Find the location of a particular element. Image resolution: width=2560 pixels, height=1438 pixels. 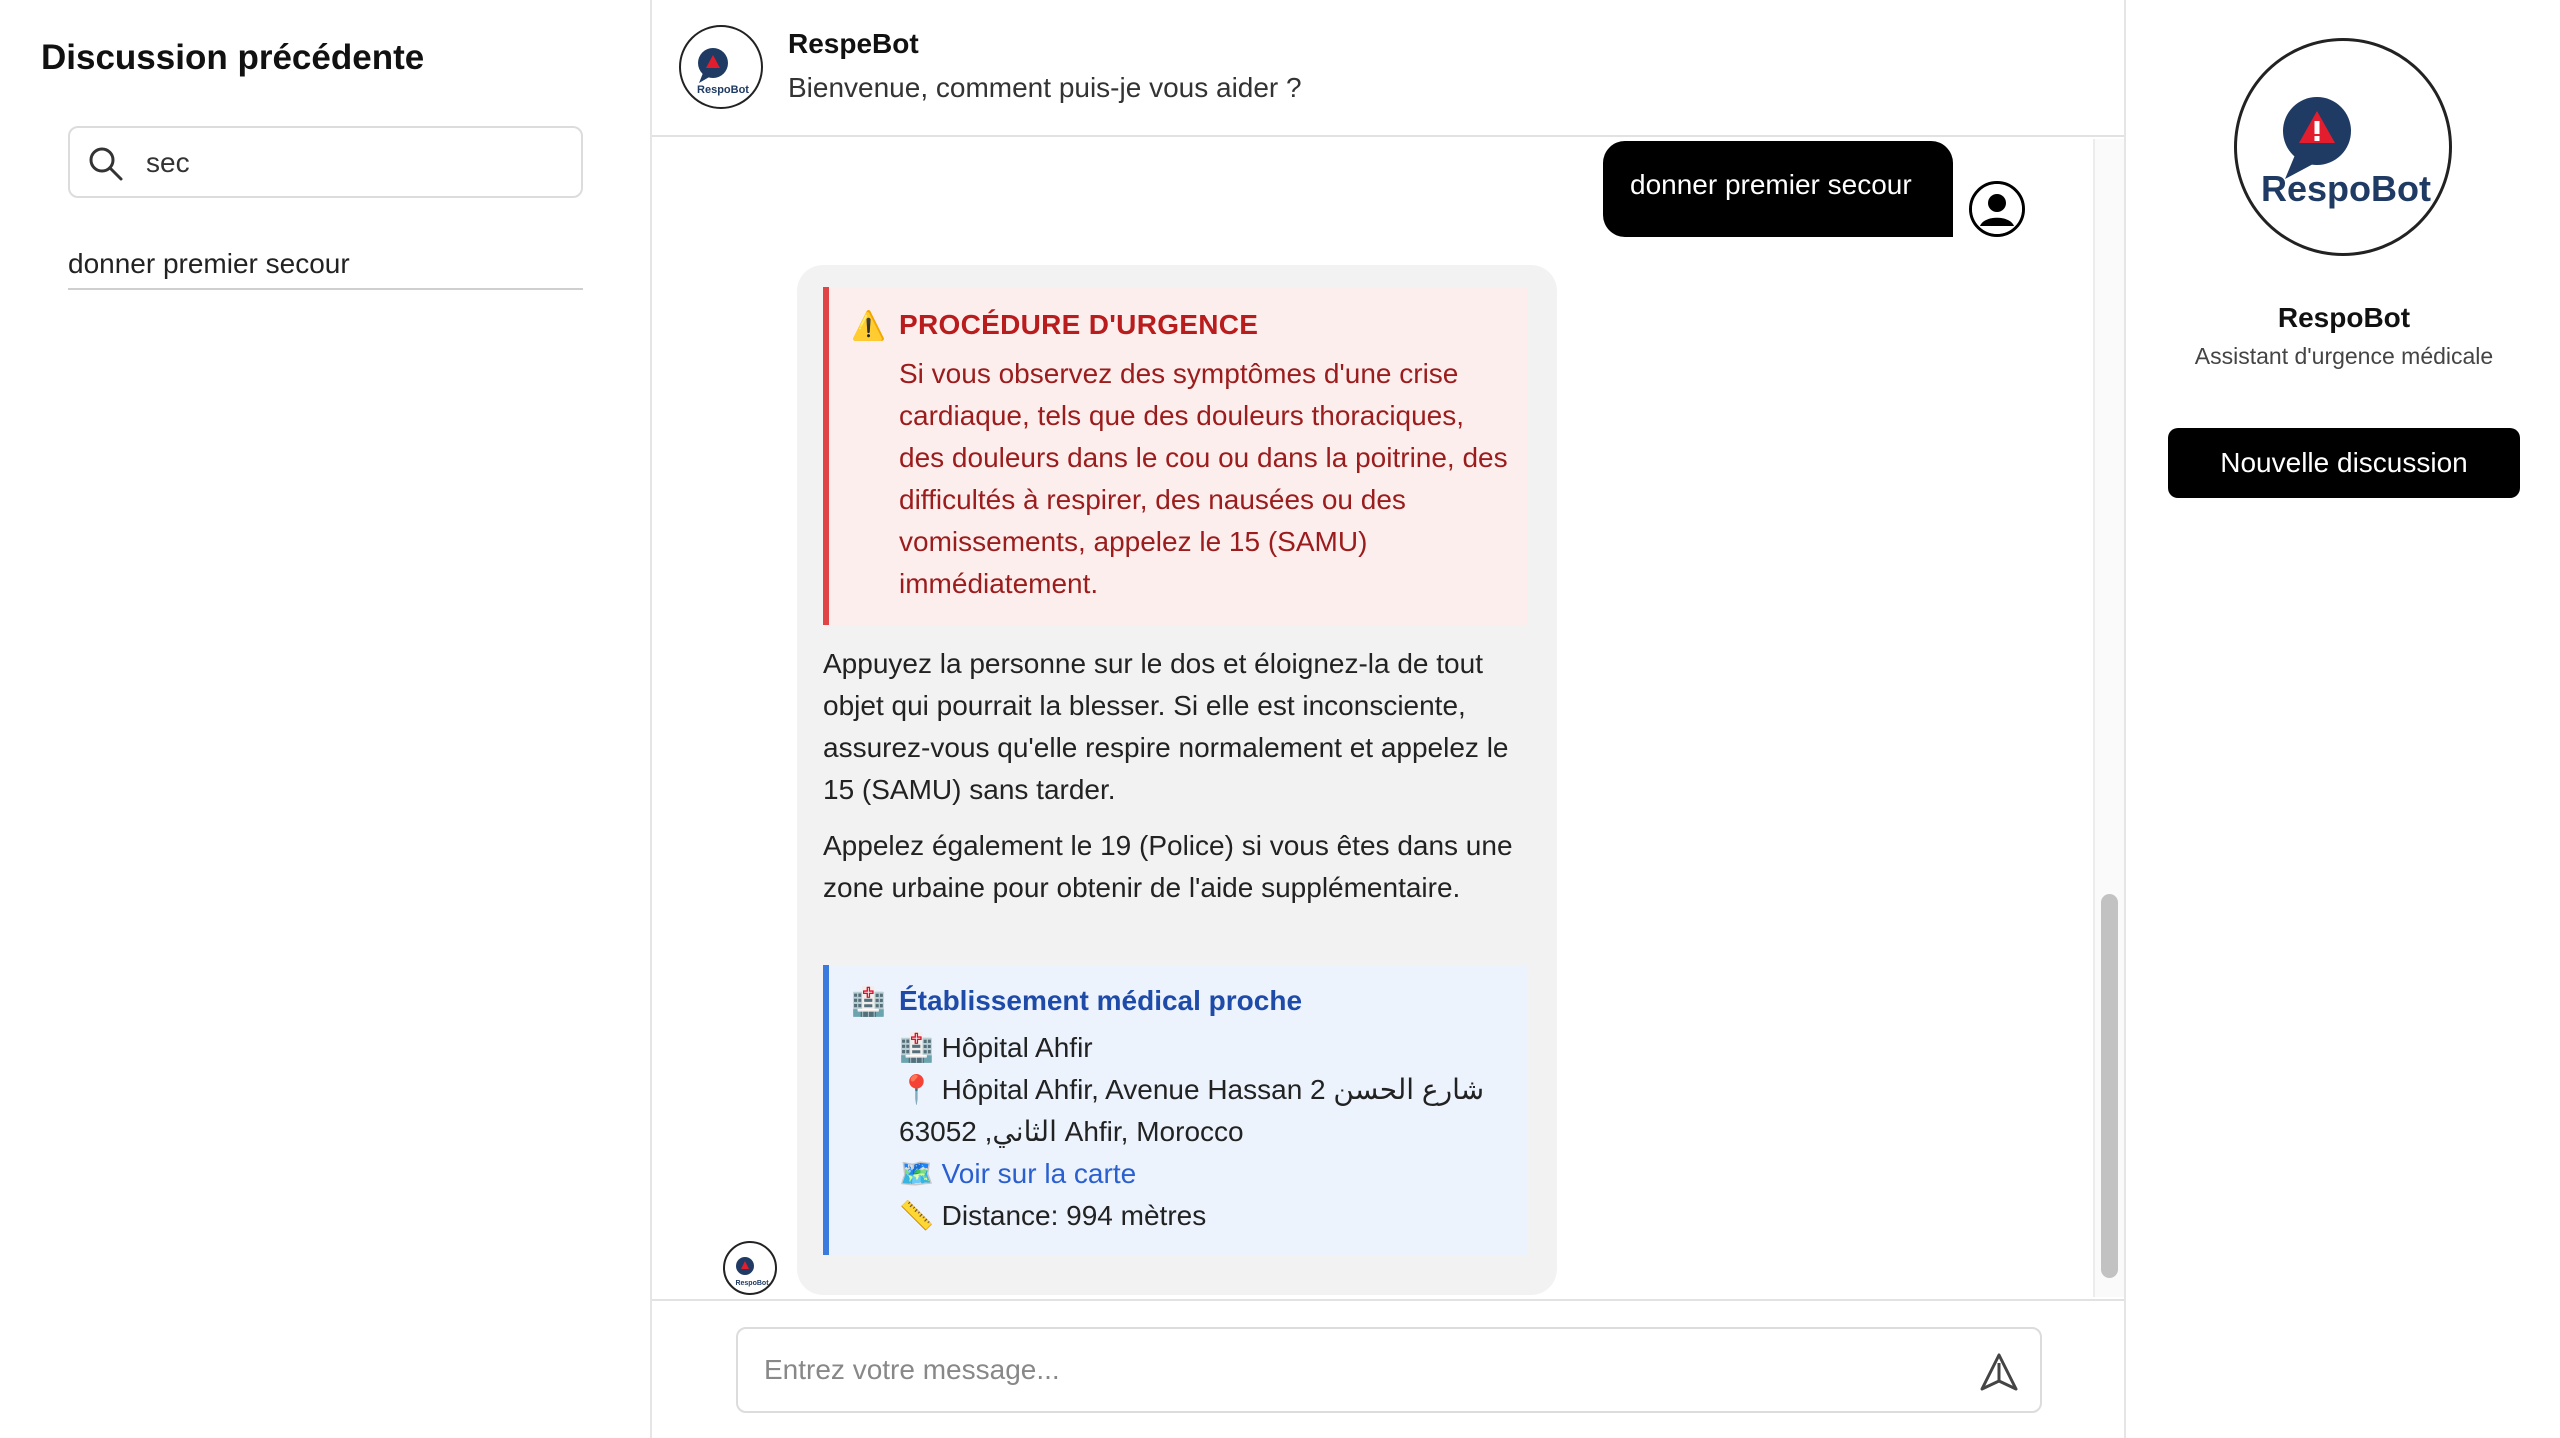

scrollbar is located at coordinates (2108, 718).